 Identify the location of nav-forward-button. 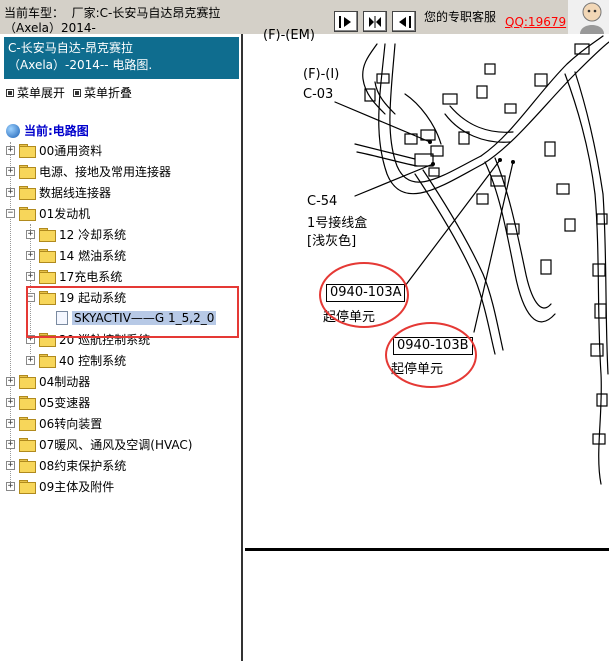
(346, 21).